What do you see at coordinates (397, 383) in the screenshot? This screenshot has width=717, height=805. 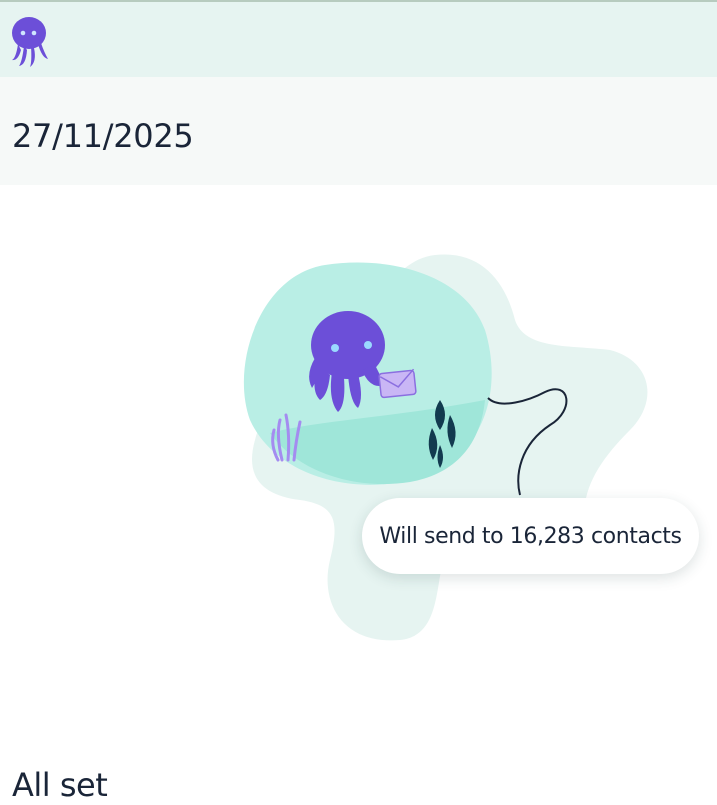 I see `envelope-icon` at bounding box center [397, 383].